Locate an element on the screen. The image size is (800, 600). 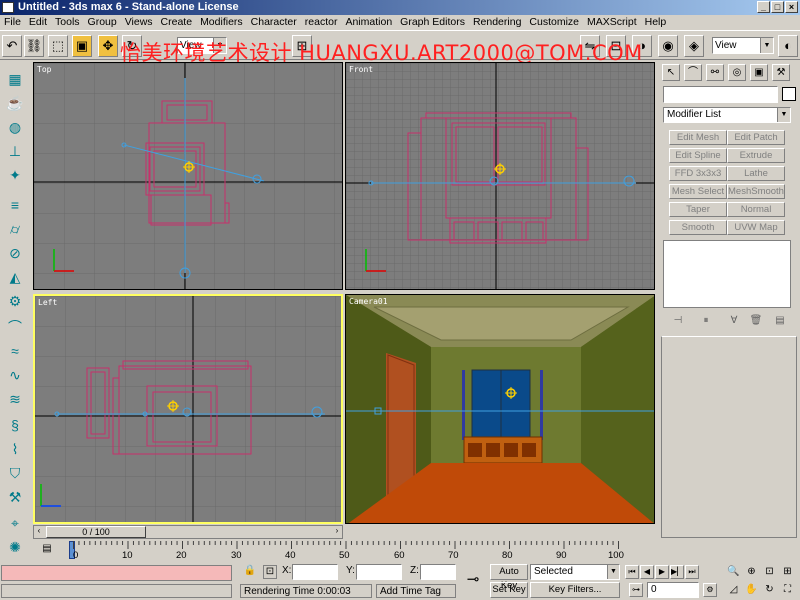
cone-icon: ◭ is located at coordinates (15, 277).